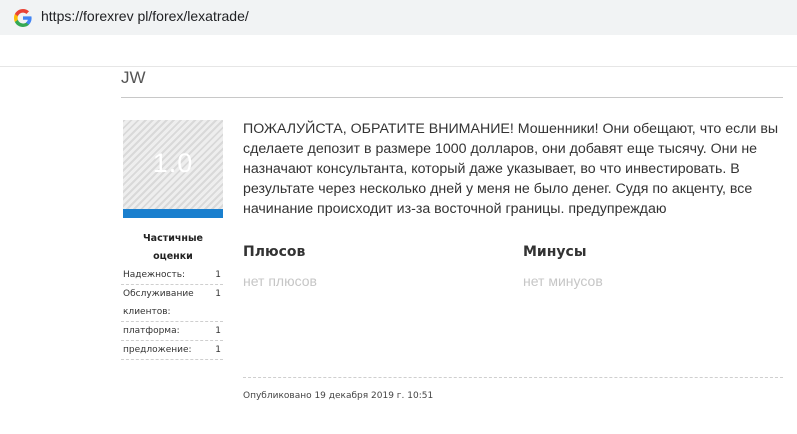 This screenshot has width=797, height=434. What do you see at coordinates (151, 331) in the screenshot?
I see `rating-label: платформа:` at bounding box center [151, 331].